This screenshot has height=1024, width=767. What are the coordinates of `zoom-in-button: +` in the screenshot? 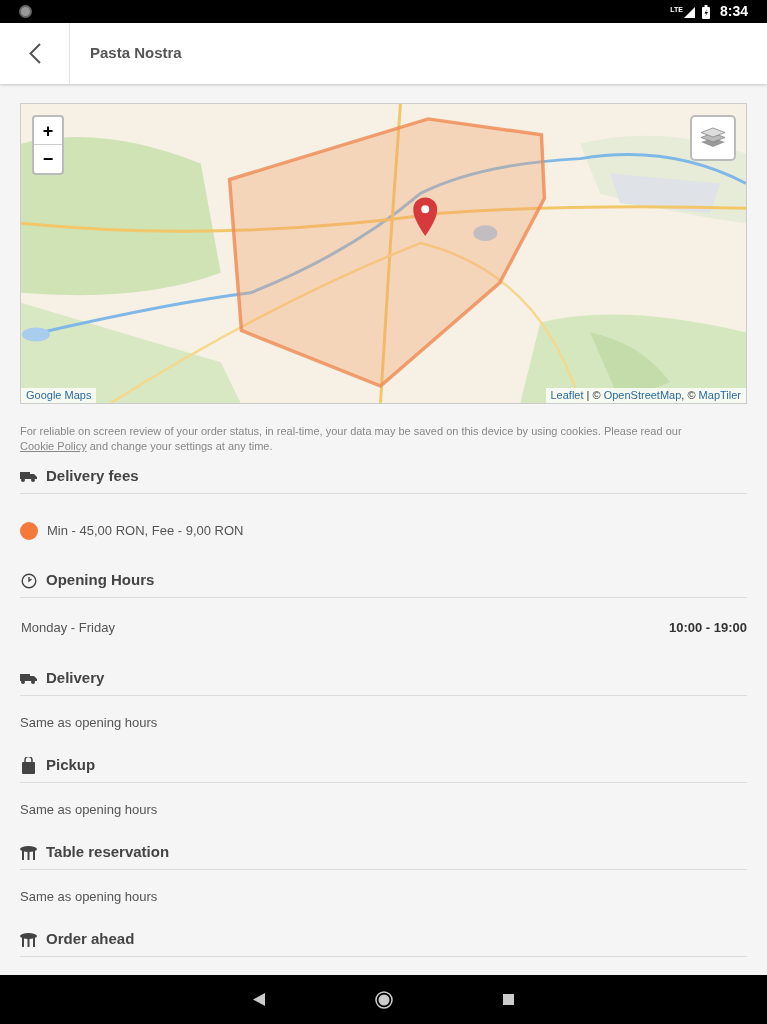 It's located at (48, 131).